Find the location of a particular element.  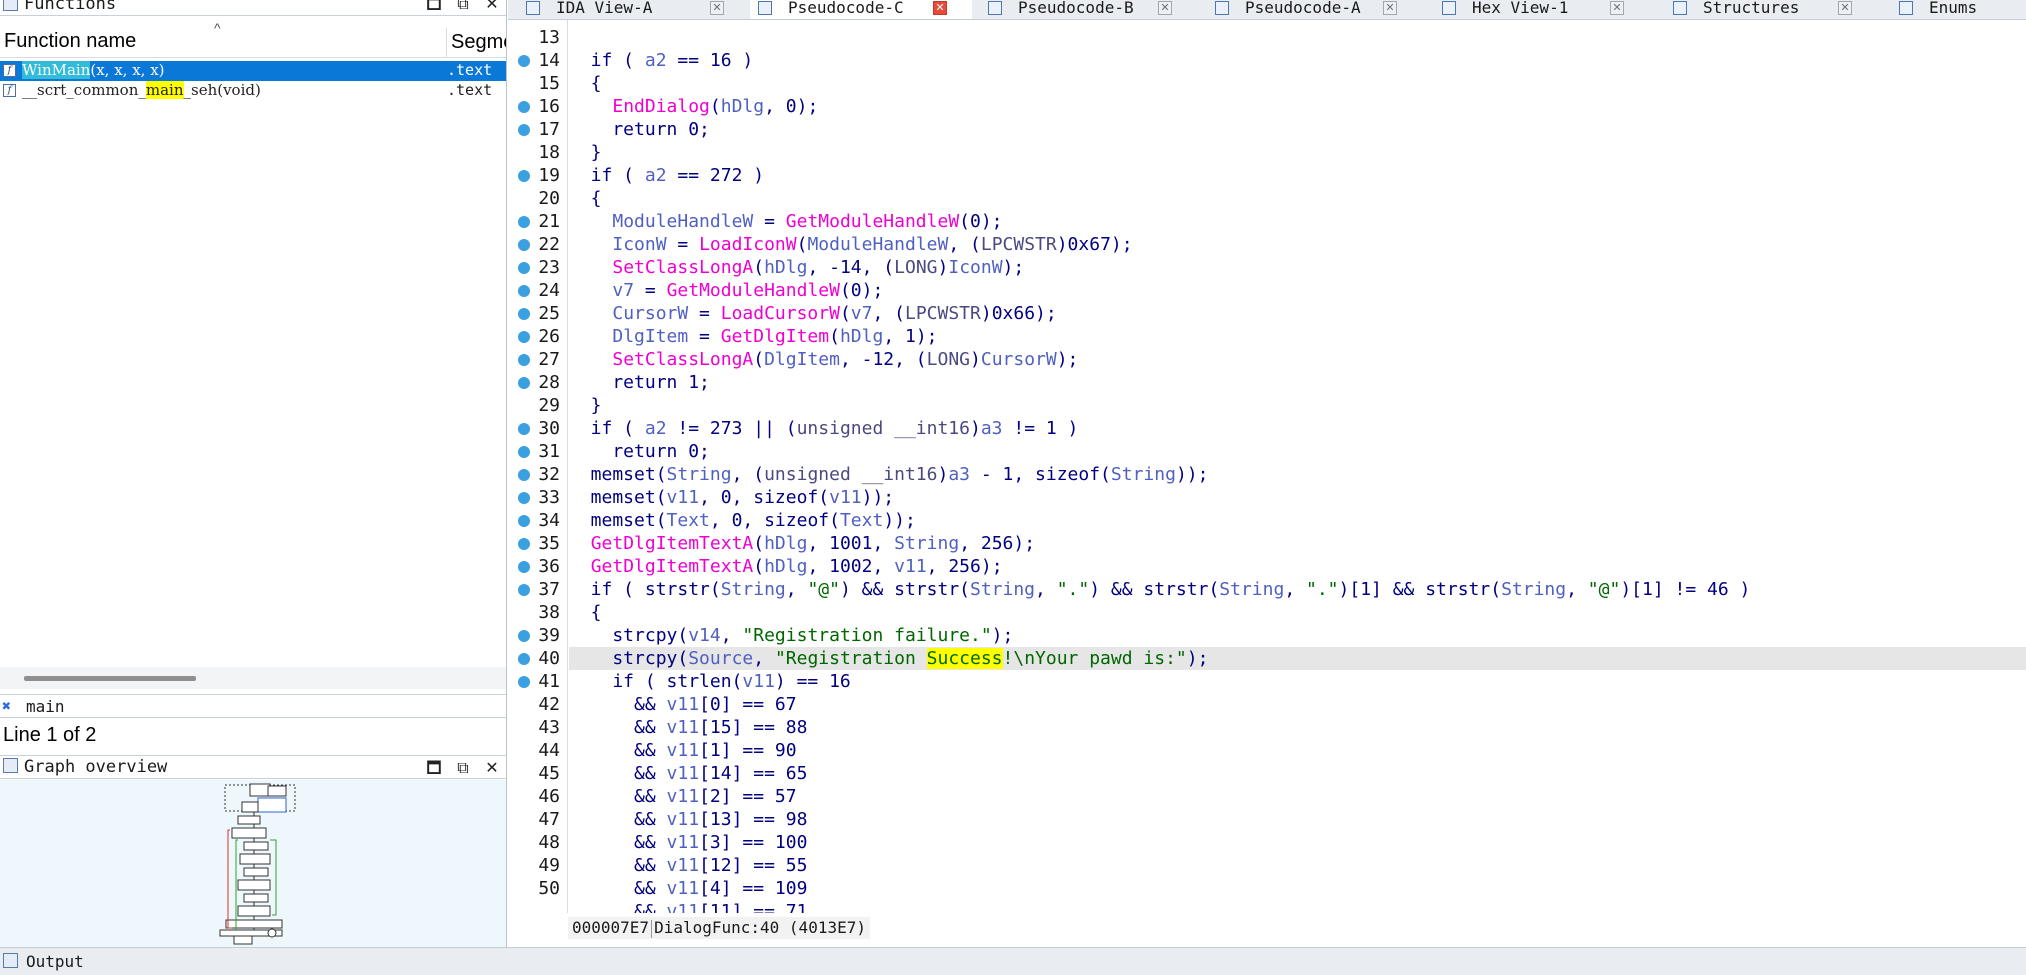

code-line: && v11[15] == 88 is located at coordinates (1297, 727).